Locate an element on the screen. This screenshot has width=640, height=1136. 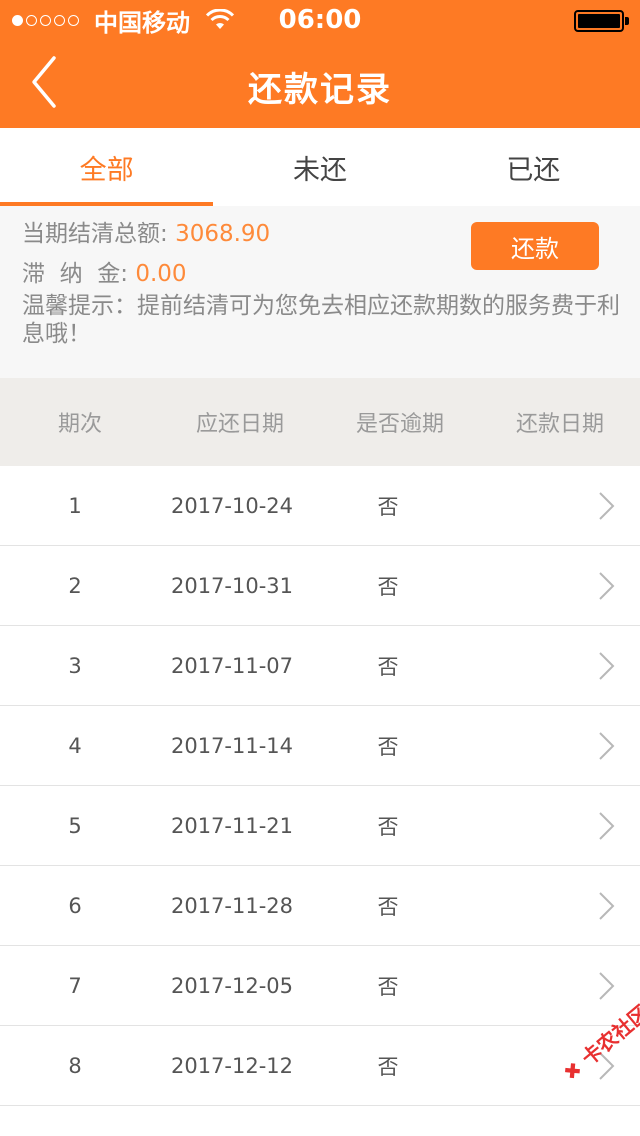
table-header: 期次 应还日期 是否逾期 还款日期 is located at coordinates (320, 422).